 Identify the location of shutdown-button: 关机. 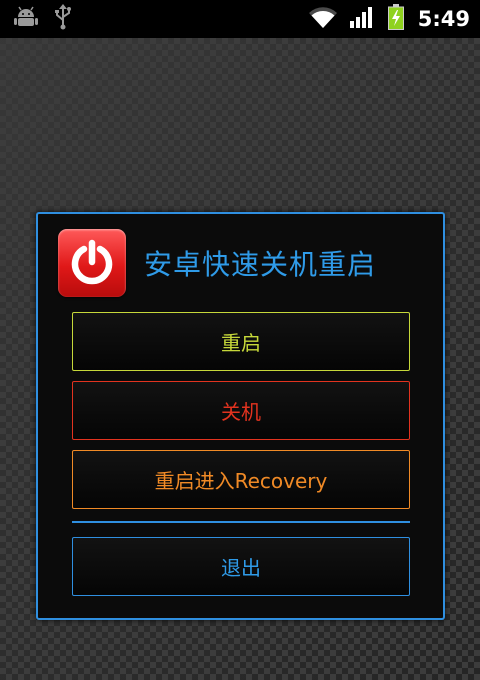
(241, 410).